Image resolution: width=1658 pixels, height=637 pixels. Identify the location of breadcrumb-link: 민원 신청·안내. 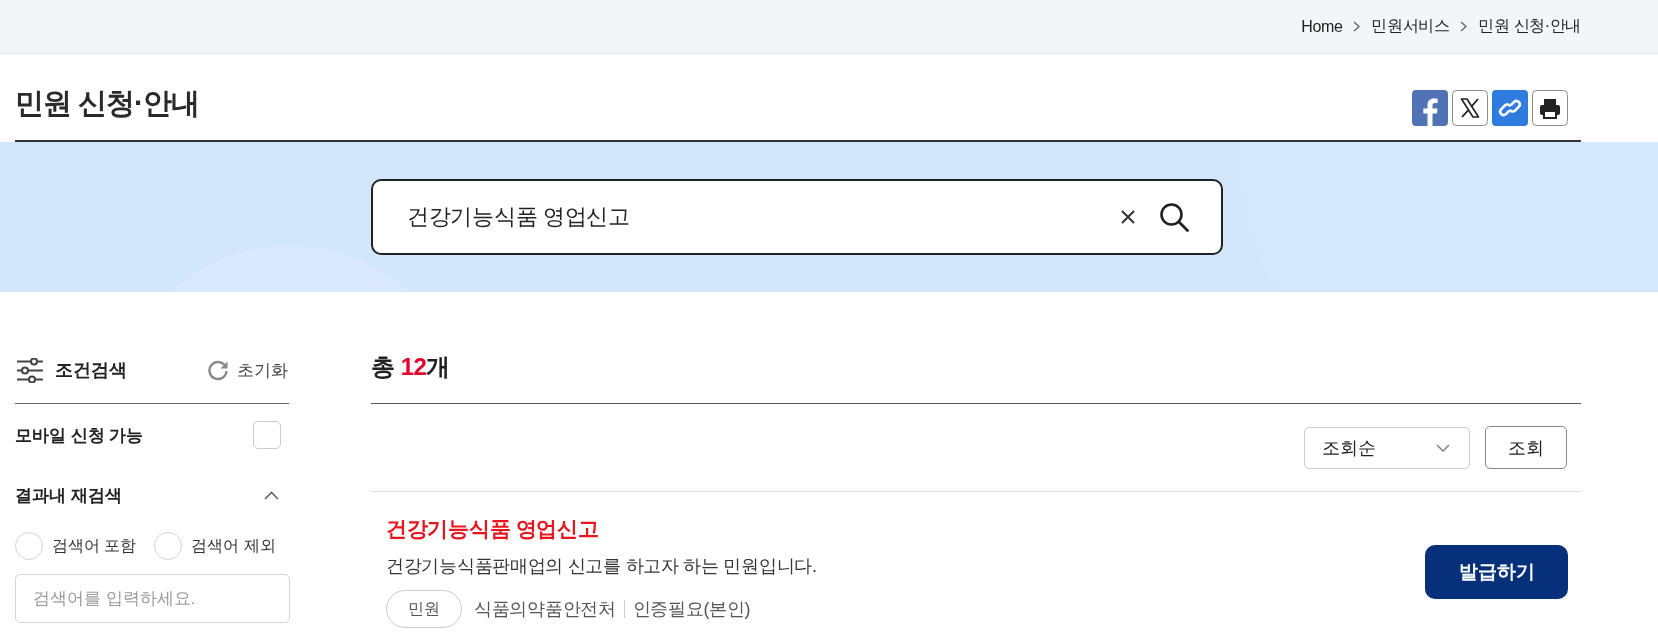
(1529, 26).